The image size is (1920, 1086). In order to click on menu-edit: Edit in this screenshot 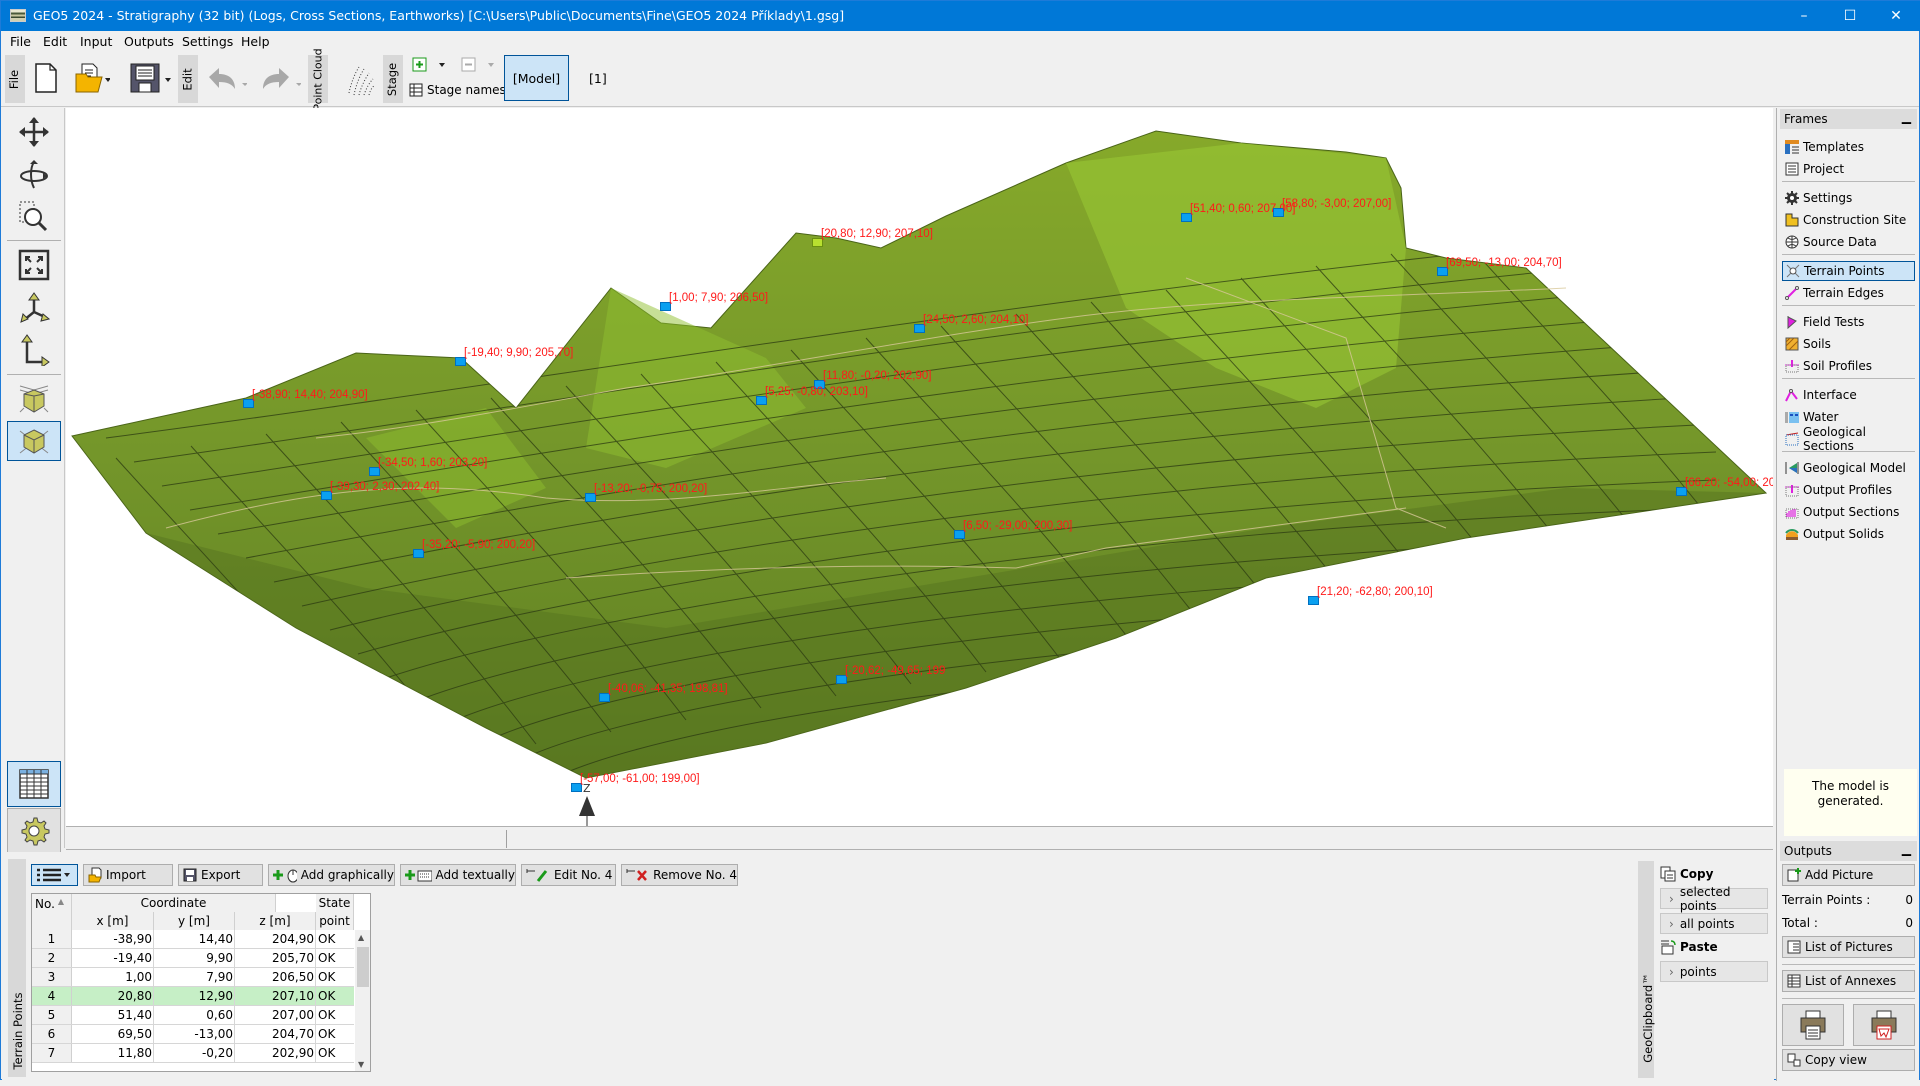, I will do `click(55, 41)`.